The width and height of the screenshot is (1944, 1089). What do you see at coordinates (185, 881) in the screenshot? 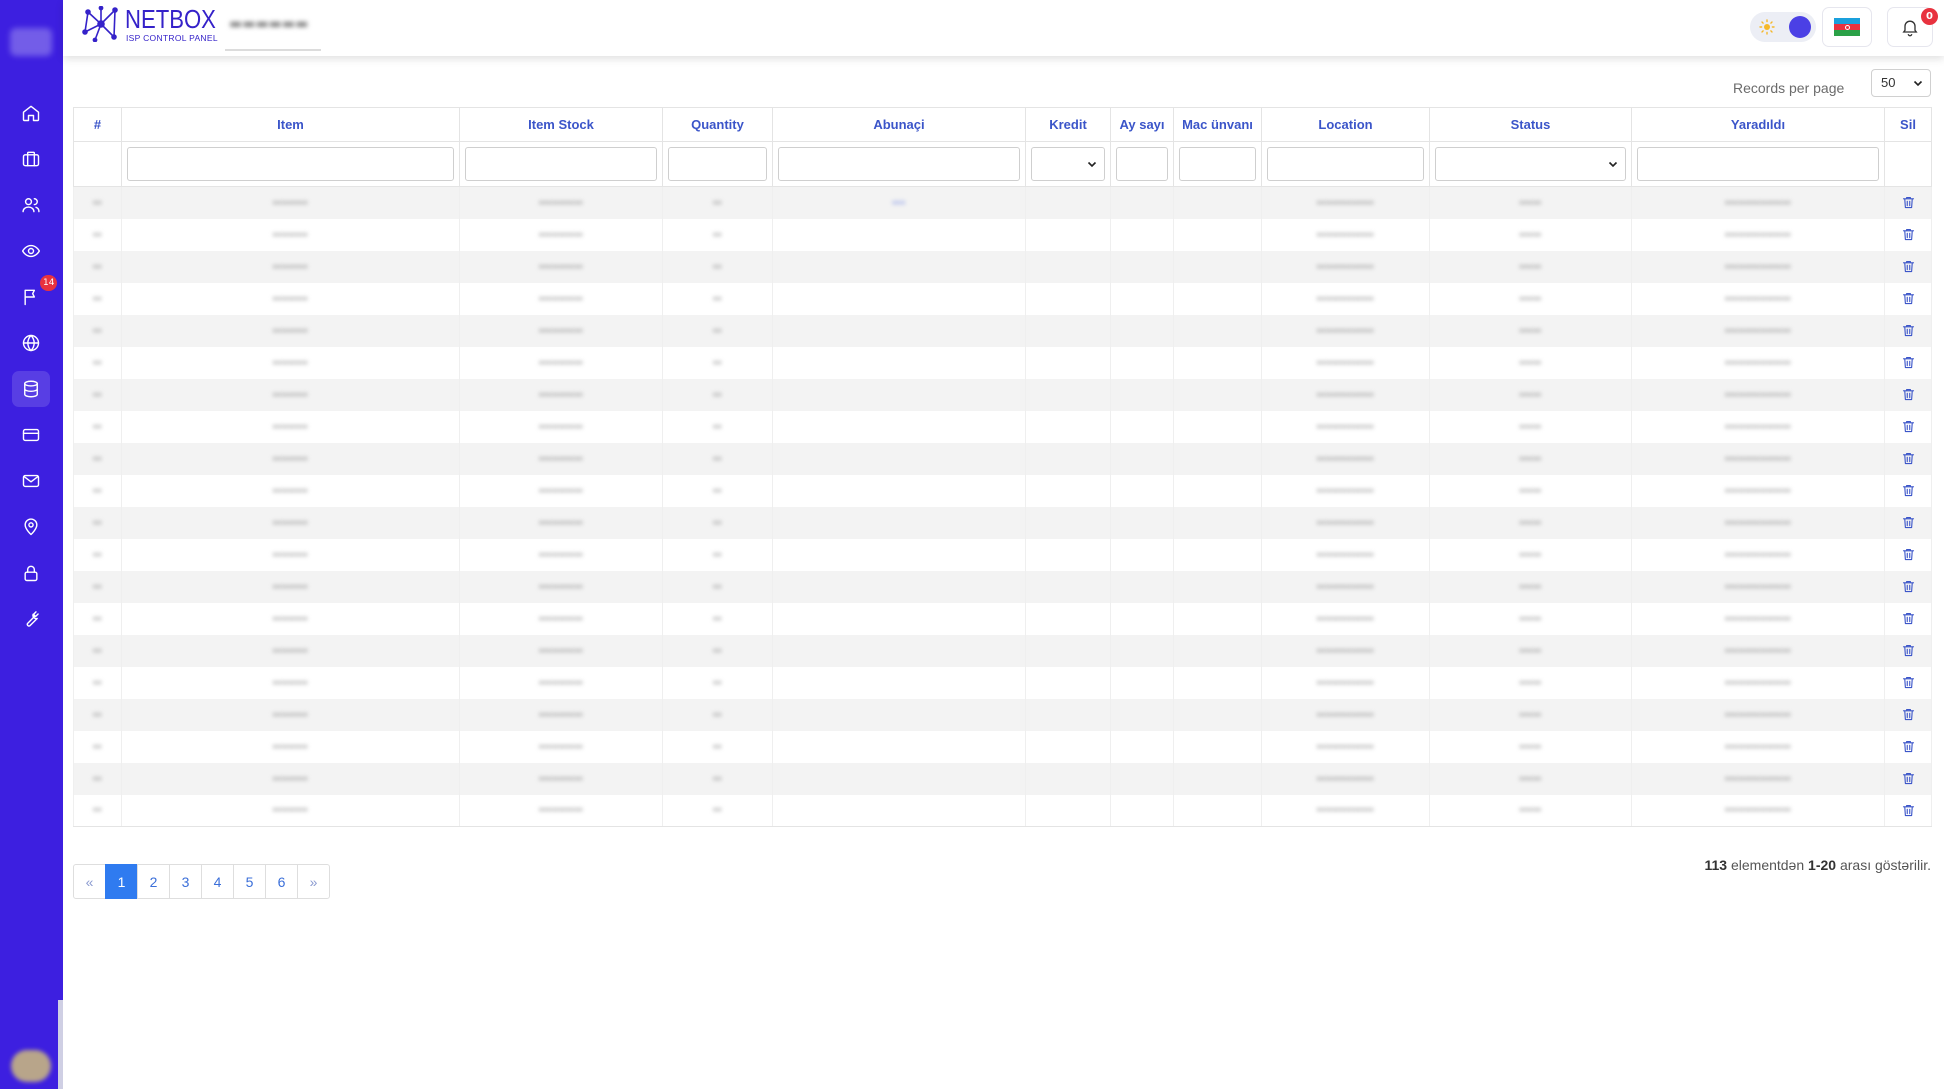
I see `pagination-page-3: 3` at bounding box center [185, 881].